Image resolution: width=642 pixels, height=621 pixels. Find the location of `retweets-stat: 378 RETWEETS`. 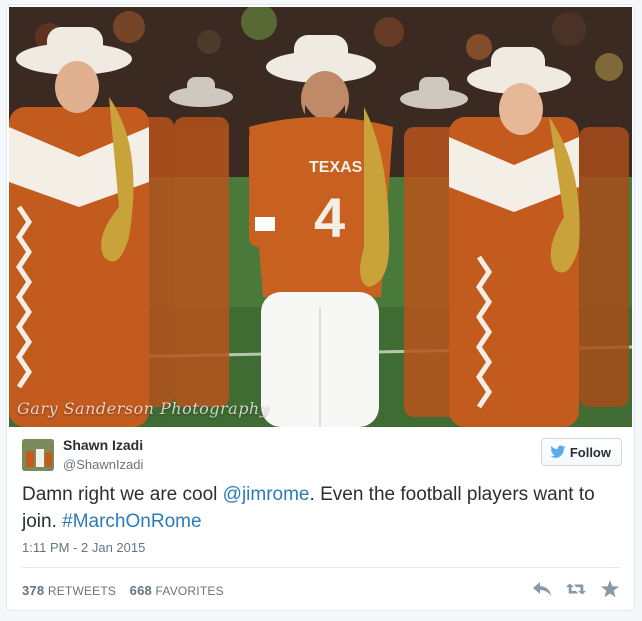

retweets-stat: 378 RETWEETS is located at coordinates (69, 590).